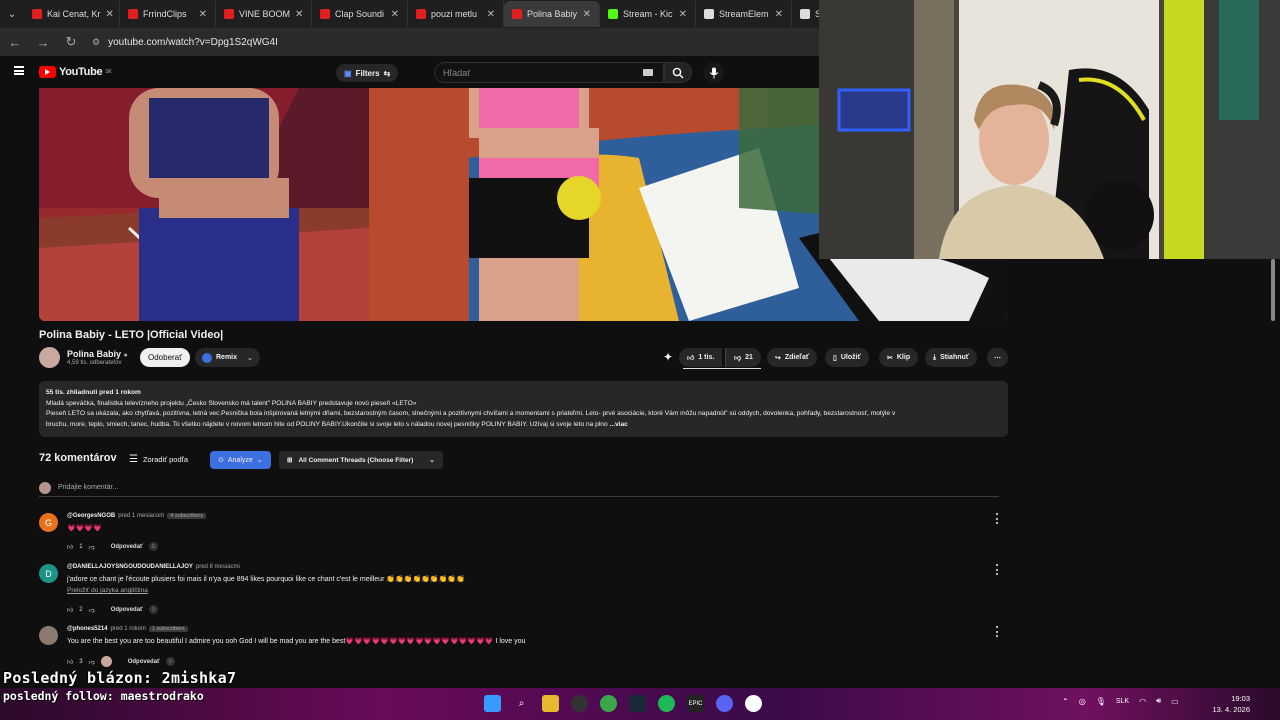 The height and width of the screenshot is (720, 1280). Describe the element at coordinates (637, 703) in the screenshot. I see `steam-icon` at that location.